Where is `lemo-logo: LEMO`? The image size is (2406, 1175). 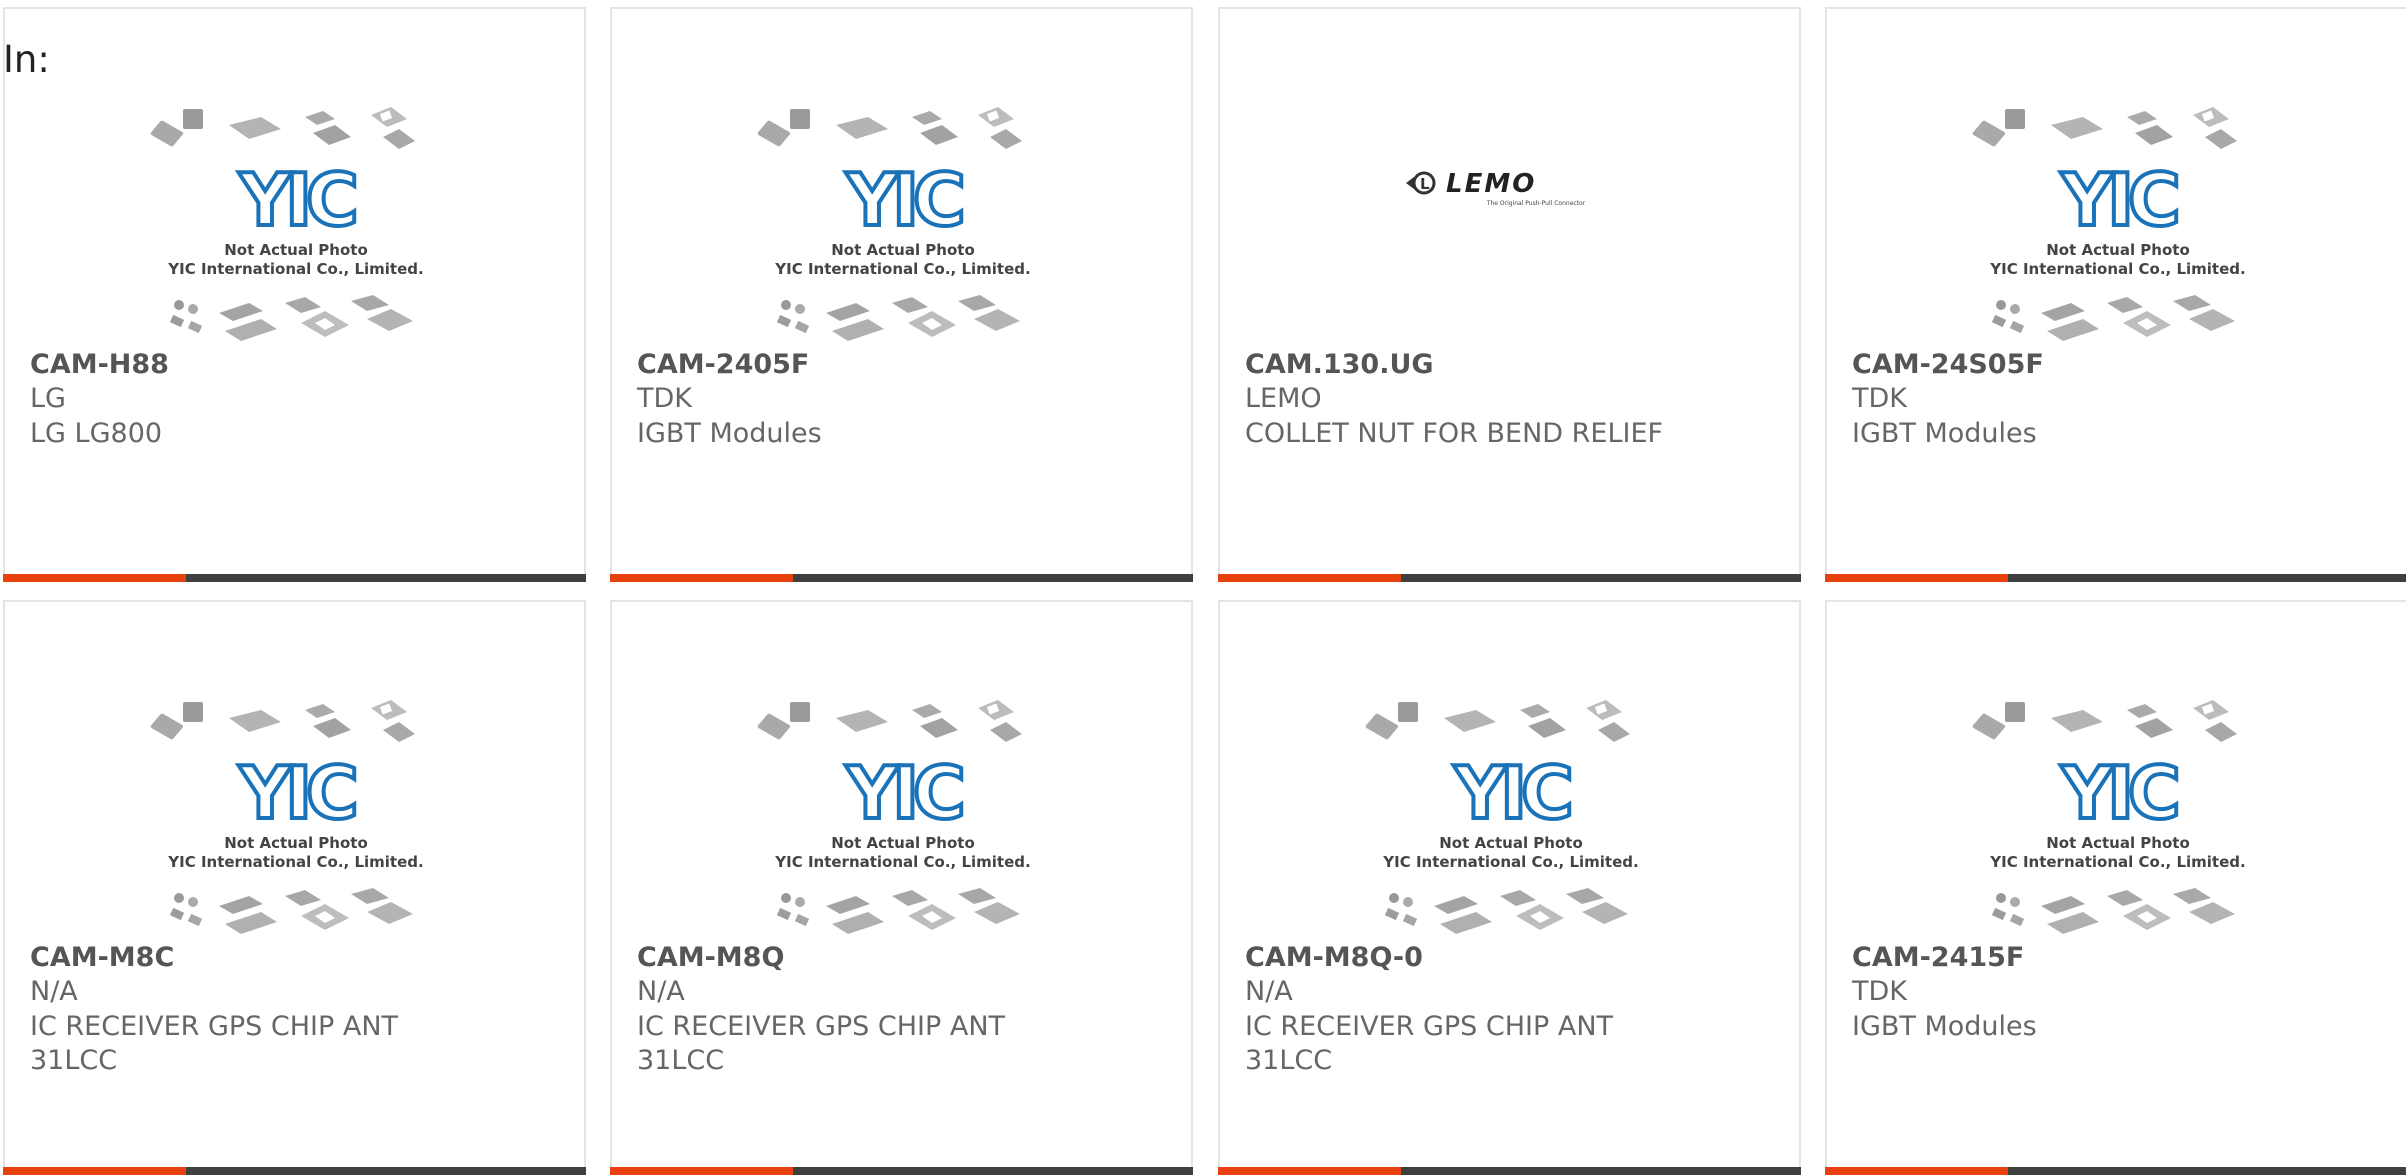 lemo-logo: LEMO is located at coordinates (1491, 184).